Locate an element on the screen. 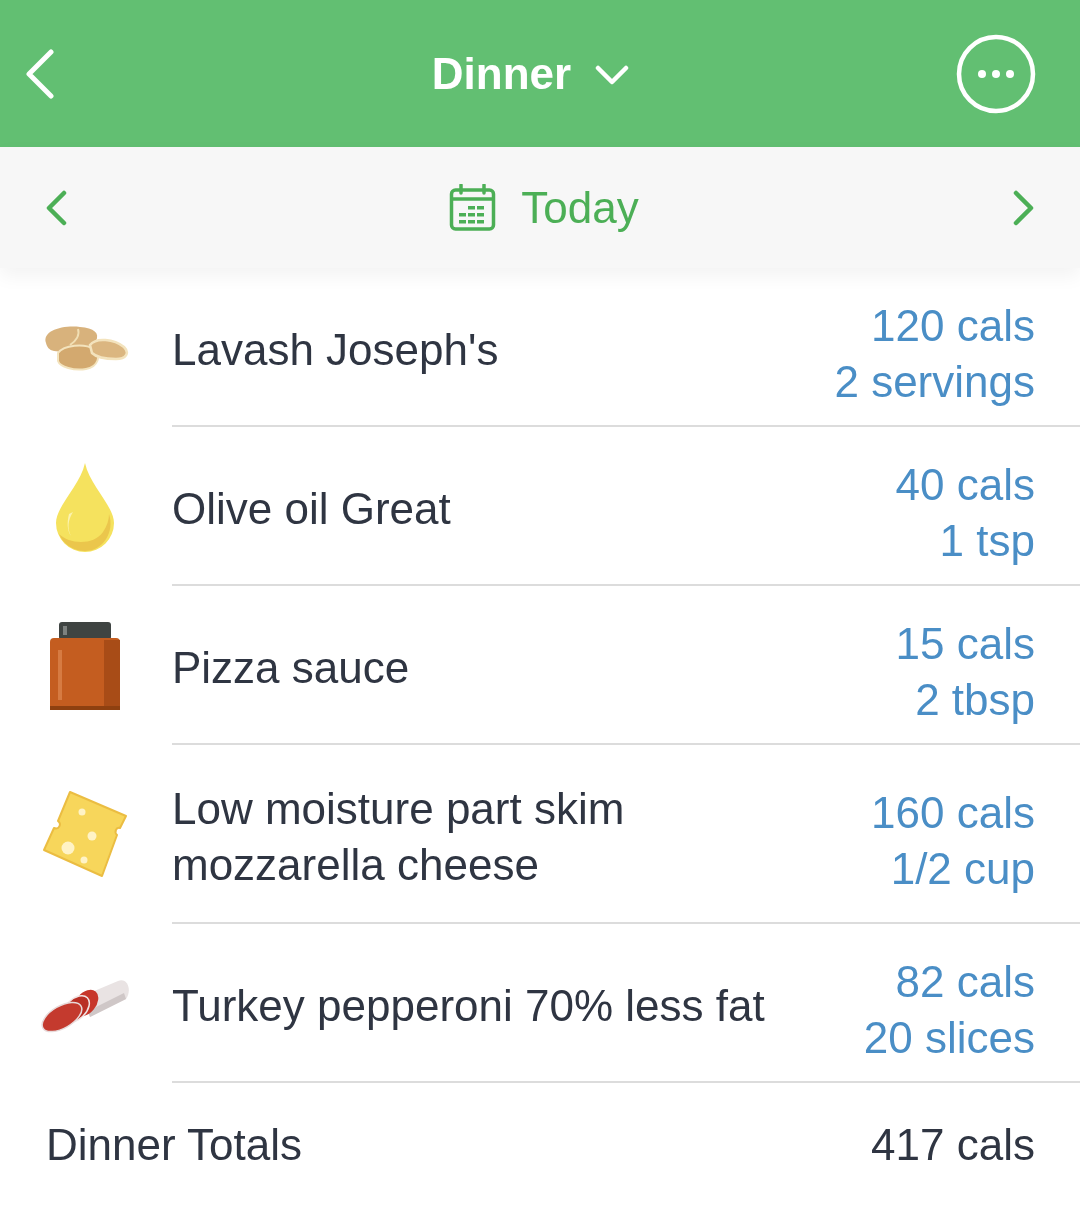 The width and height of the screenshot is (1080, 1215). oil-drop-icon is located at coordinates (85, 506).